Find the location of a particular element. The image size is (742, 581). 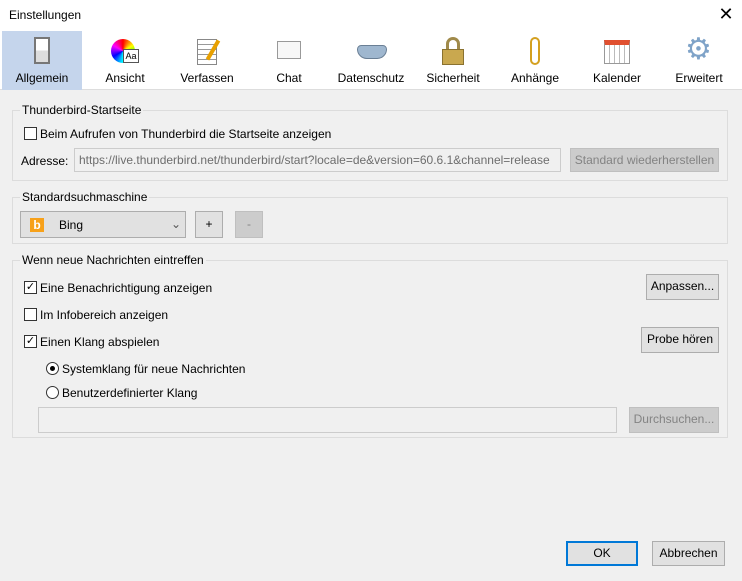

tab-label: Chat is located at coordinates (289, 78).